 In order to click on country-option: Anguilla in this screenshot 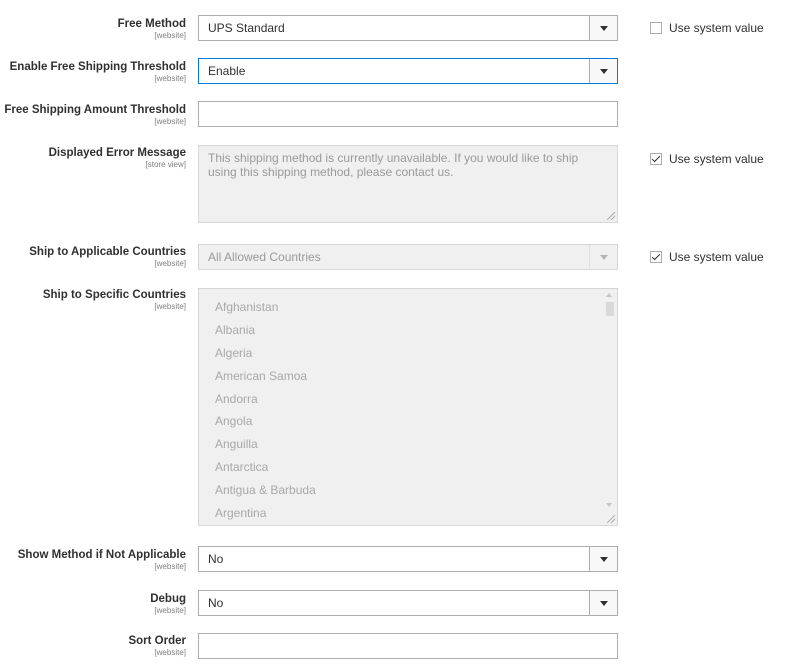, I will do `click(416, 444)`.